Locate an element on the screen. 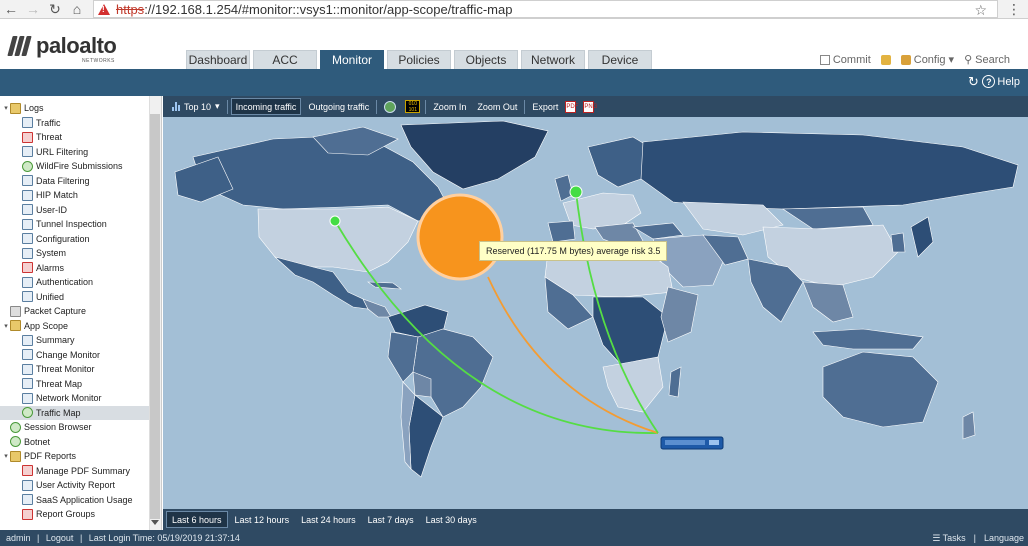  sidebar-item-manage-pdf-summary: Manage PDF Summary is located at coordinates (75, 471).